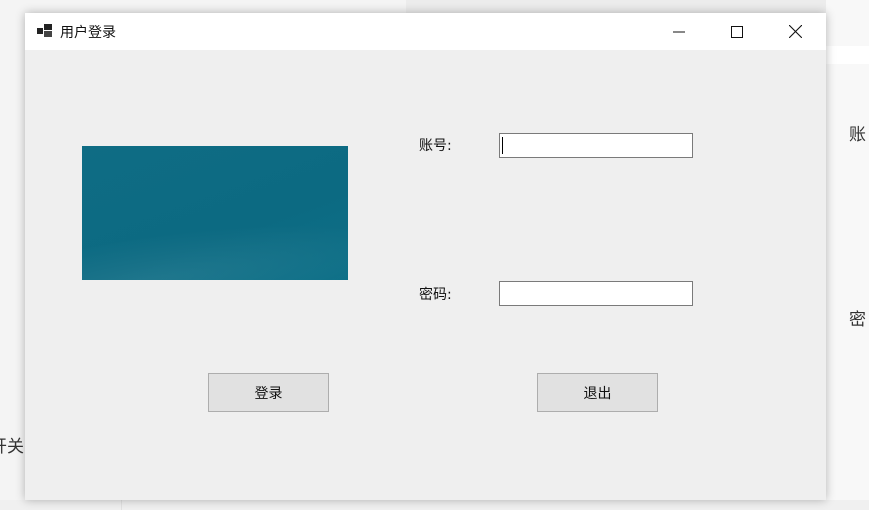 The image size is (869, 510). Describe the element at coordinates (597, 392) in the screenshot. I see `exit-button: 退出` at that location.